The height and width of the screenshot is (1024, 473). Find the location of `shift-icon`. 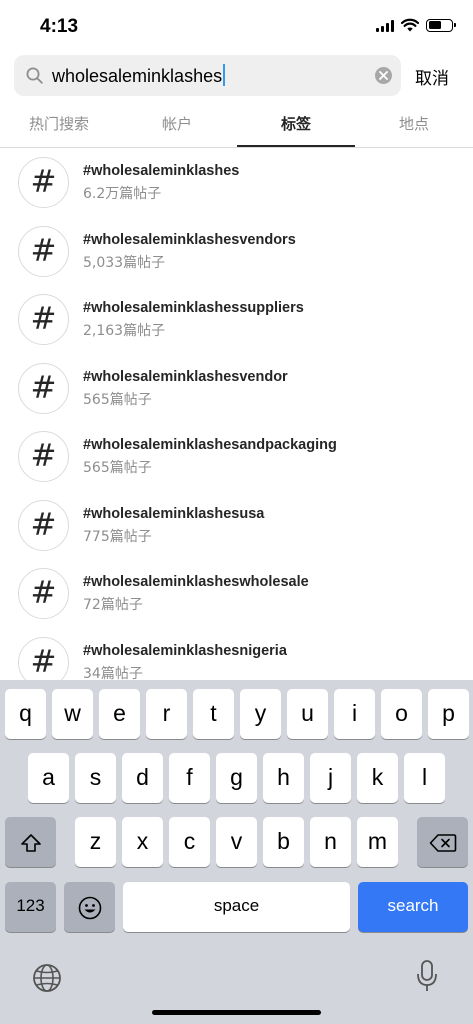

shift-icon is located at coordinates (30, 843).